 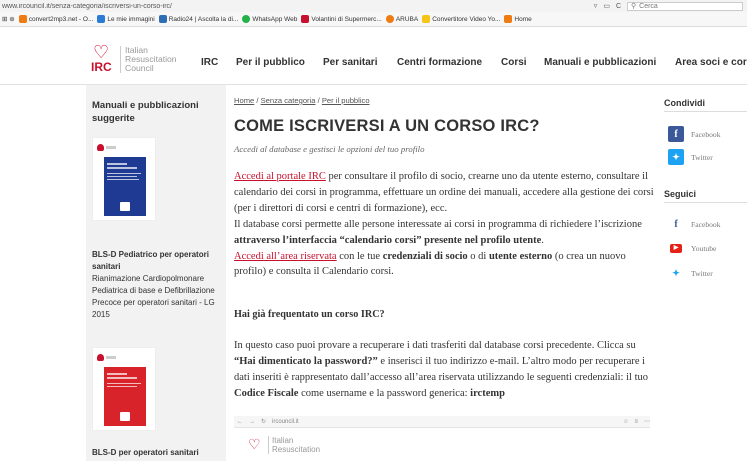 I want to click on share-facebook: f Facebook, so click(x=694, y=134).